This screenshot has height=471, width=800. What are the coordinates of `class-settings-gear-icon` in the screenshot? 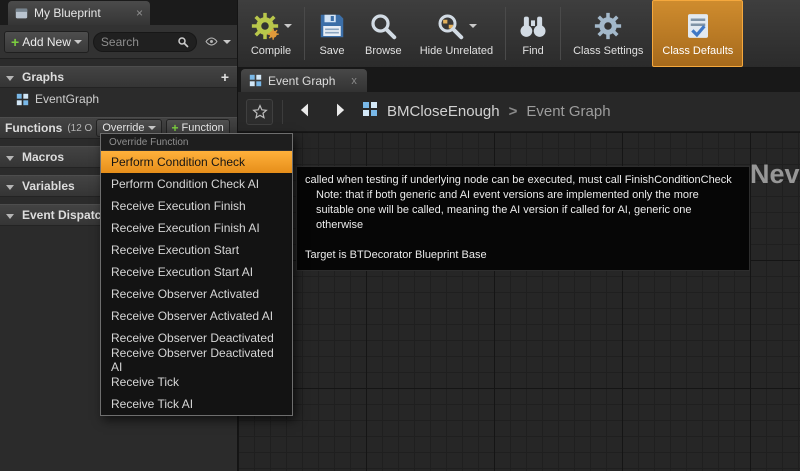 It's located at (608, 26).